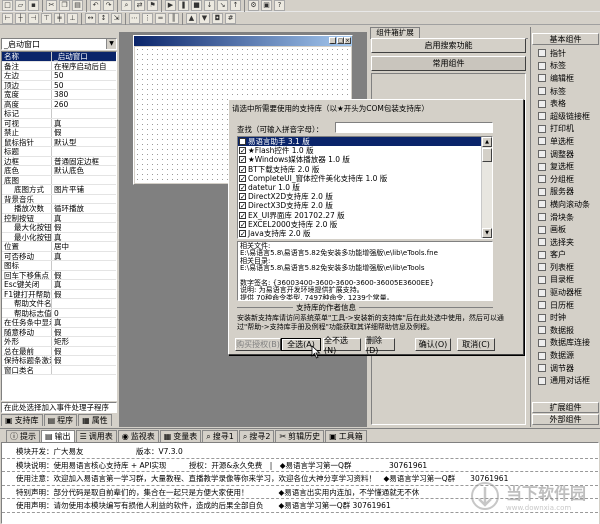 The width and height of the screenshot is (600, 524). Describe the element at coordinates (84, 85) in the screenshot. I see `property-value: 50` at that location.